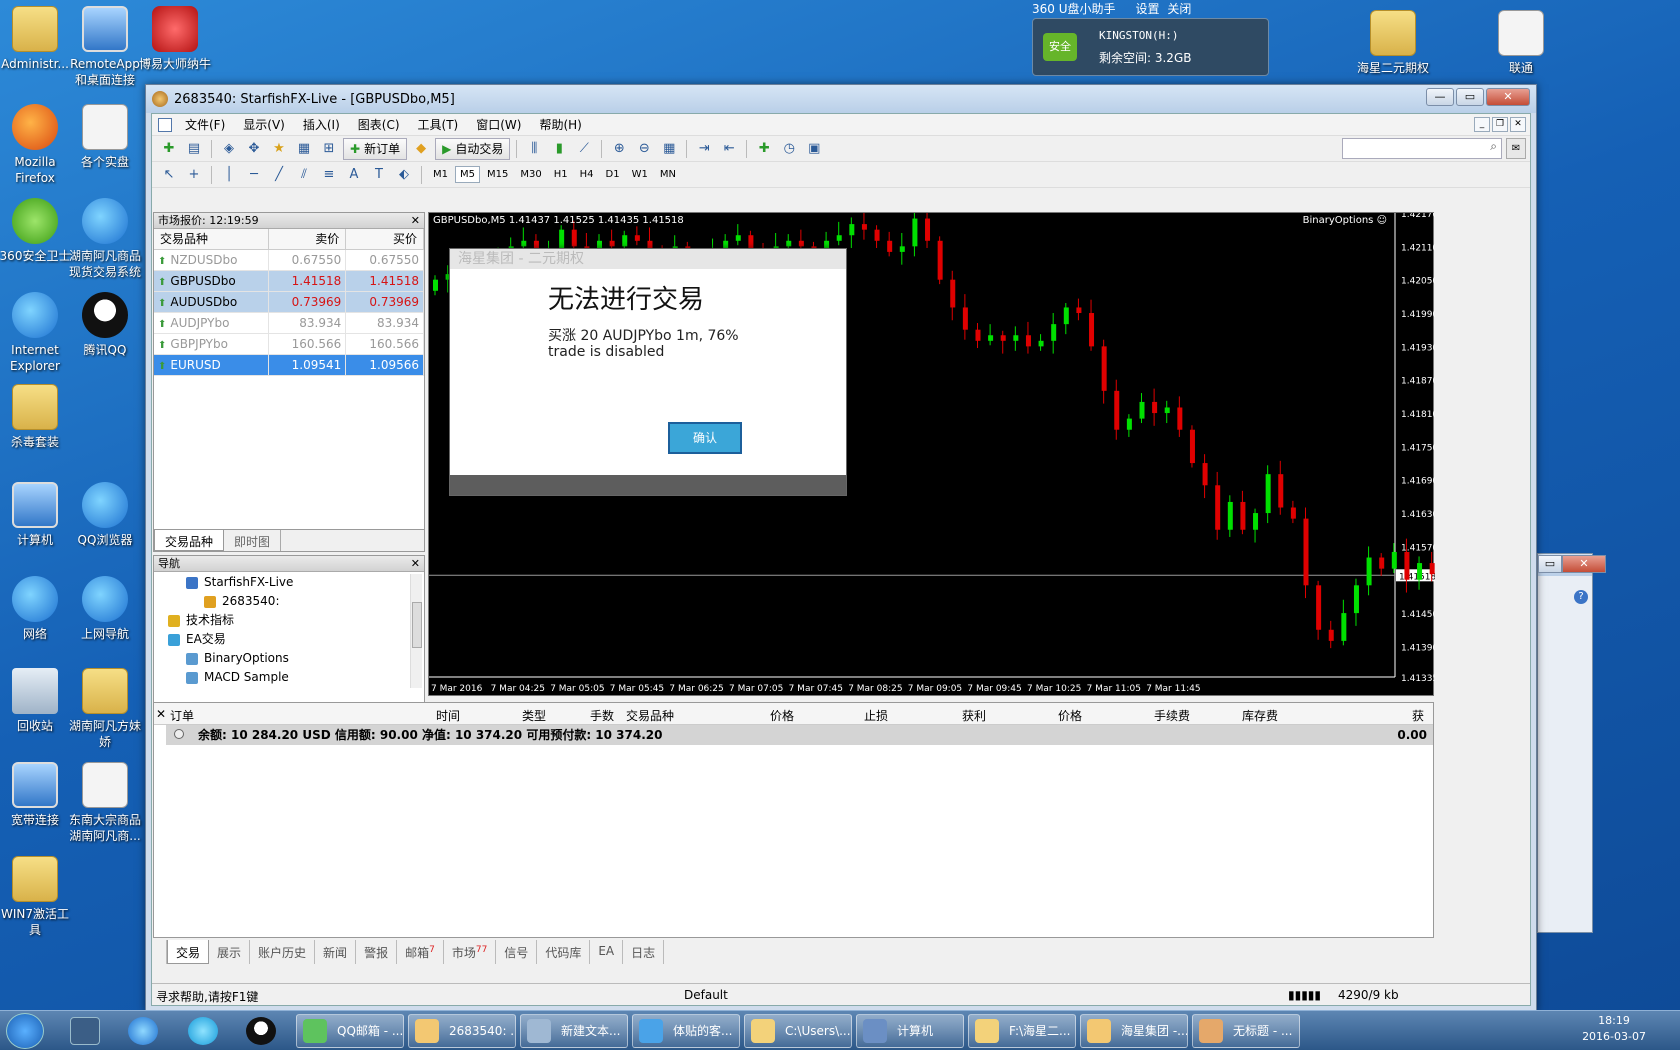 Image resolution: width=1680 pixels, height=1050 pixels. Describe the element at coordinates (203, 1031) in the screenshot. I see `qq-browser-icon` at that location.